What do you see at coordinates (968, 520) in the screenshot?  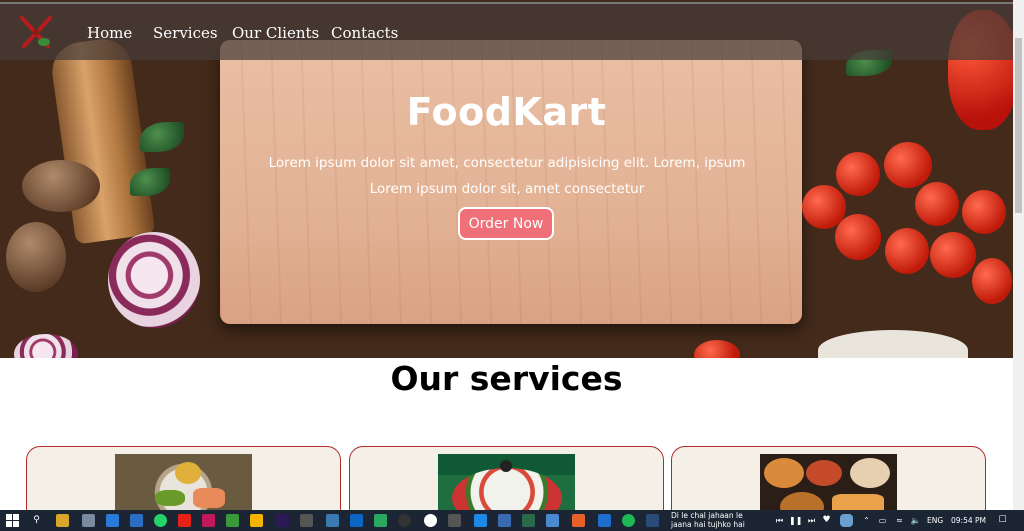 I see `clock-time: 09:54 PM` at bounding box center [968, 520].